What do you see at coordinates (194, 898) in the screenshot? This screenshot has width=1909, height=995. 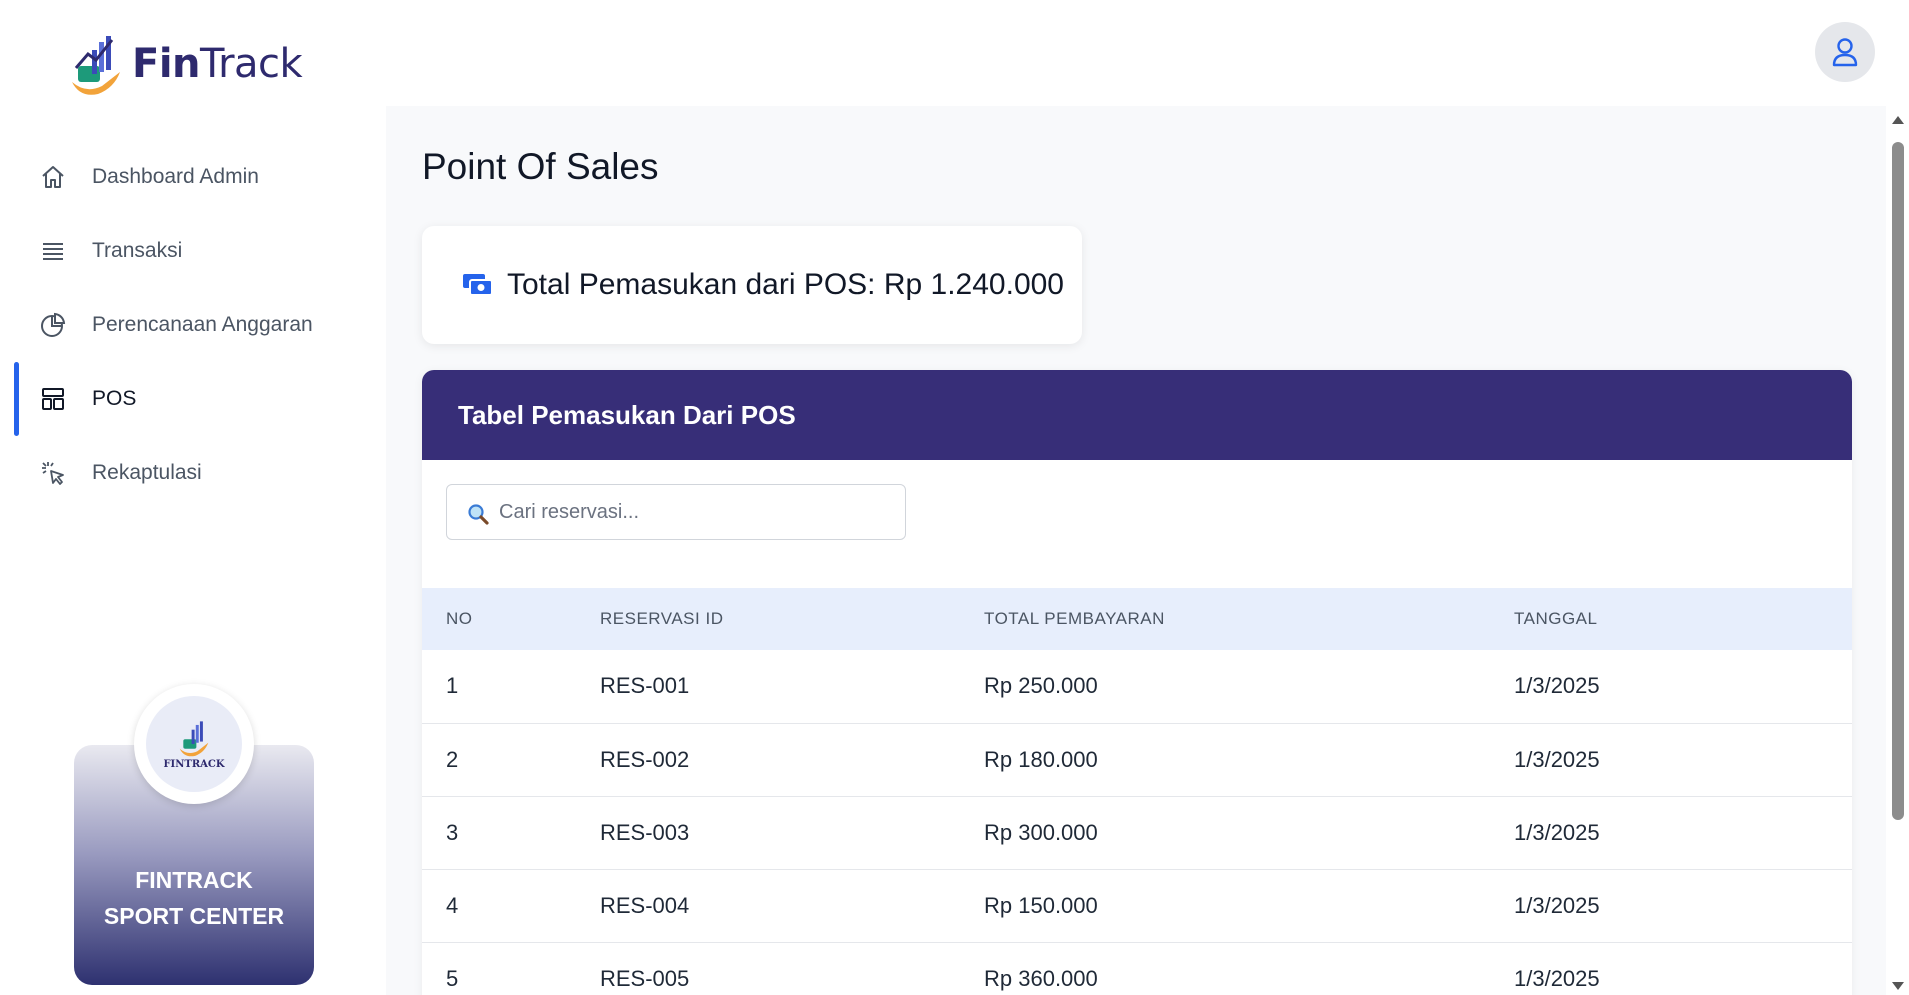 I see `brand-name: FINTRACK SPORT CENTER` at bounding box center [194, 898].